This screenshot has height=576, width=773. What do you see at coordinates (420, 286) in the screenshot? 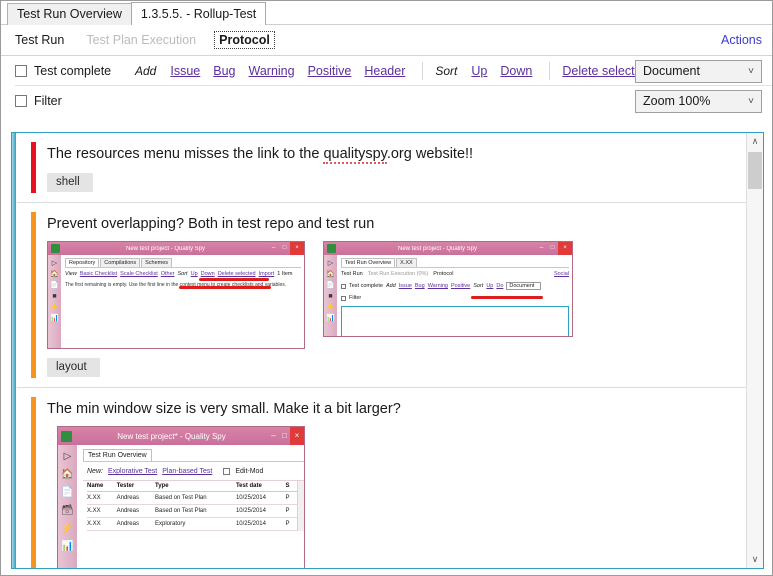
I see `shot-link: Bug` at bounding box center [420, 286].